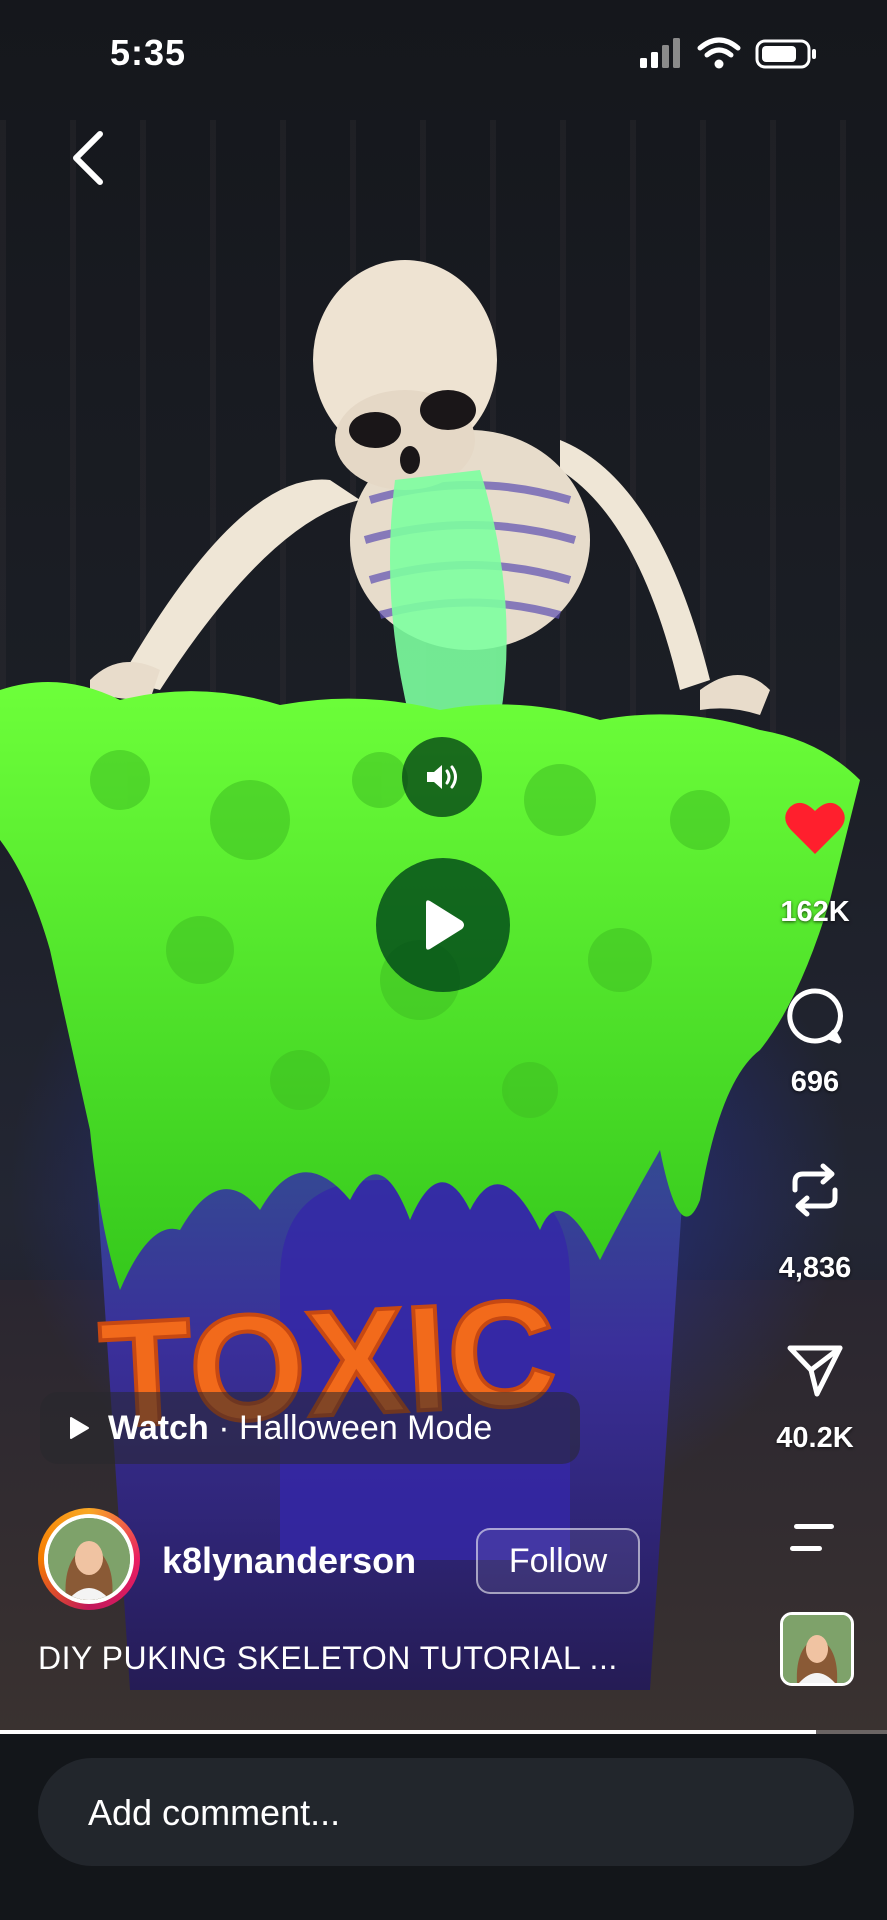 The width and height of the screenshot is (887, 1920). What do you see at coordinates (815, 1082) in the screenshot?
I see `comment-count: 696` at bounding box center [815, 1082].